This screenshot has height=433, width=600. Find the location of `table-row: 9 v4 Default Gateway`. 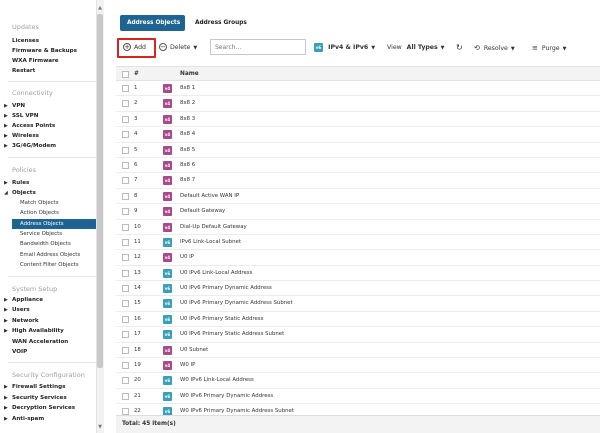

table-row: 9 v4 Default Gateway is located at coordinates (358, 212).